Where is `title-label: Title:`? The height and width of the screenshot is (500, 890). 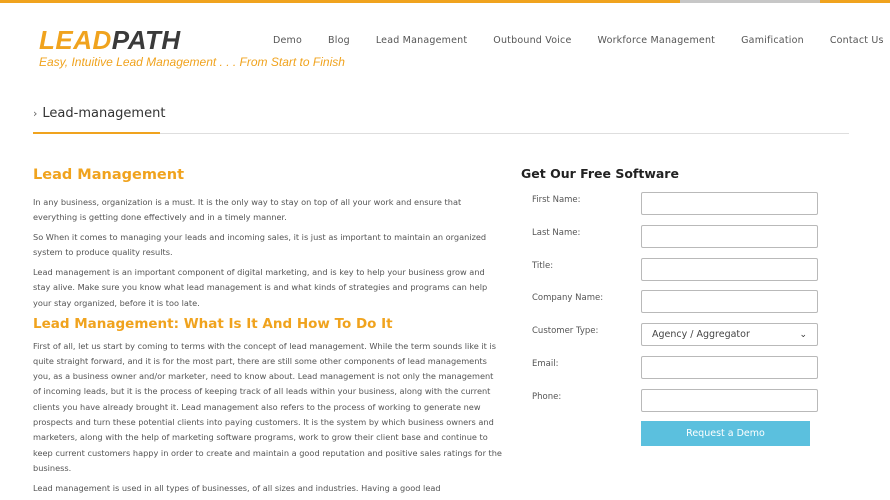
title-label: Title: is located at coordinates (543, 266).